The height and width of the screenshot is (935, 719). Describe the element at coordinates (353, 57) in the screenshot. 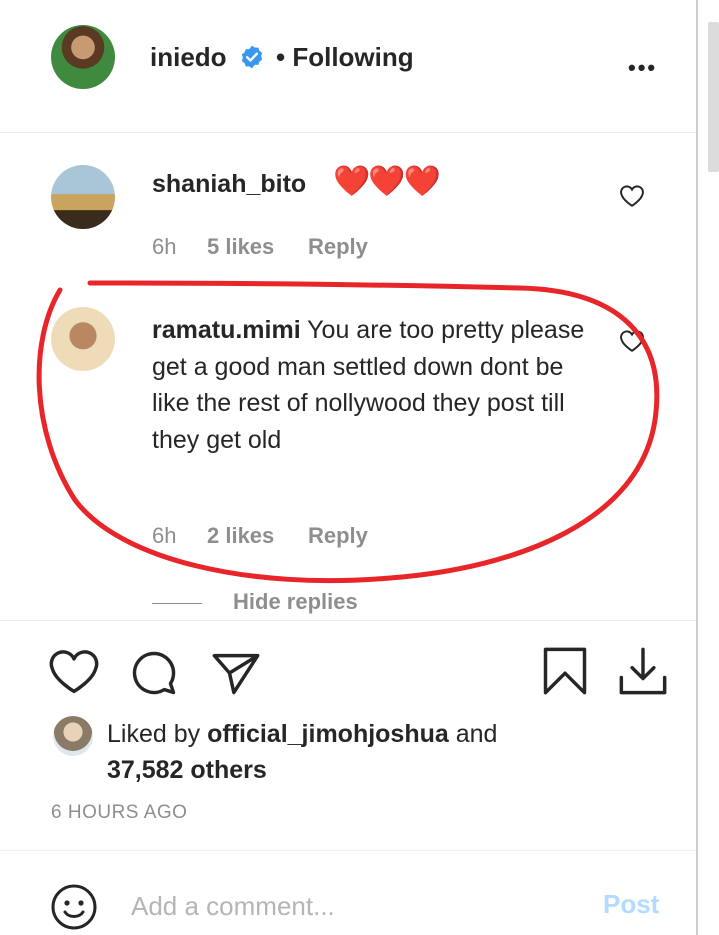

I see `following-label: Following` at that location.